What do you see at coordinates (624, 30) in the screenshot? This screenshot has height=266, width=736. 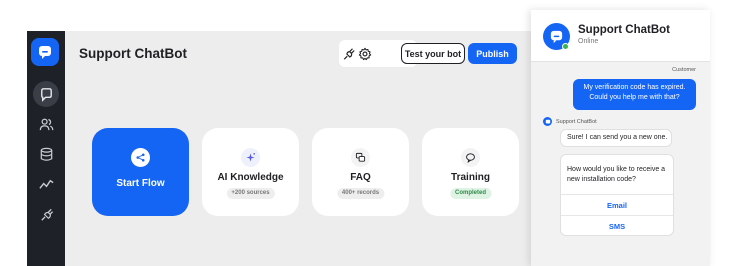 I see `chat-title: Support ChatBot` at bounding box center [624, 30].